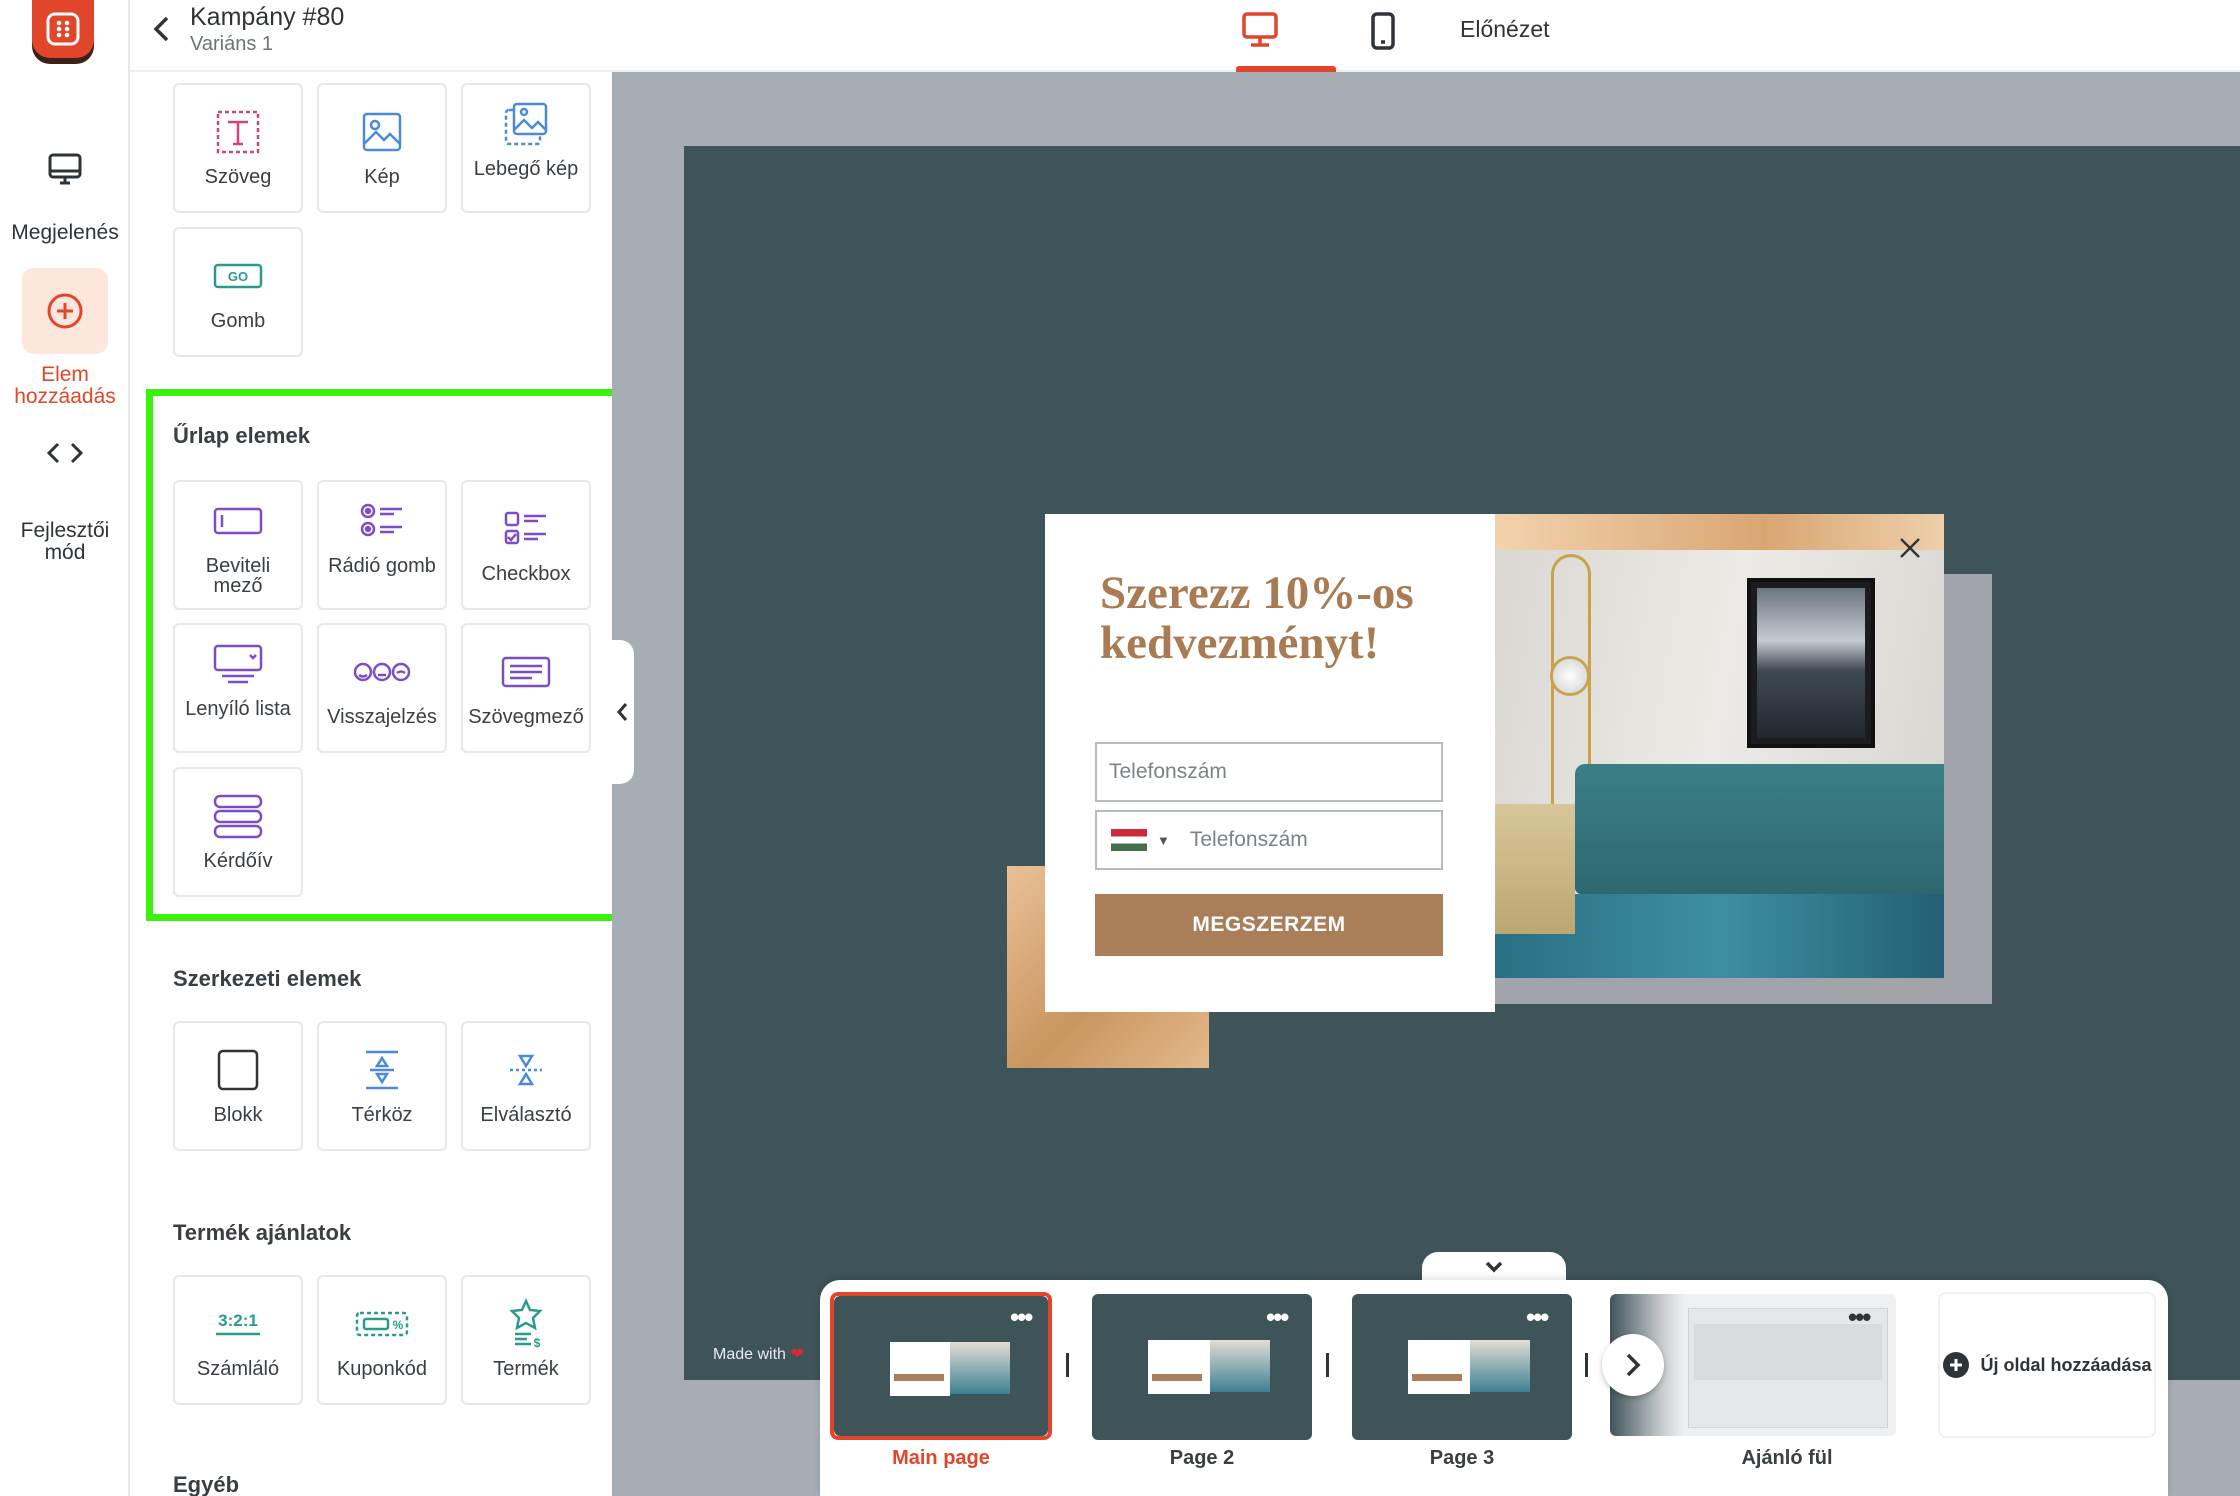 The height and width of the screenshot is (1496, 2240). What do you see at coordinates (526, 1324) in the screenshot?
I see `product-icon: $` at bounding box center [526, 1324].